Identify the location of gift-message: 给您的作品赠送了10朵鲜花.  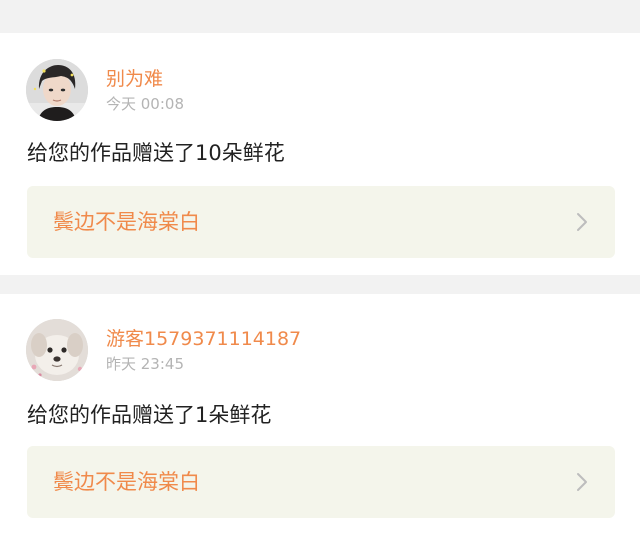
(156, 153).